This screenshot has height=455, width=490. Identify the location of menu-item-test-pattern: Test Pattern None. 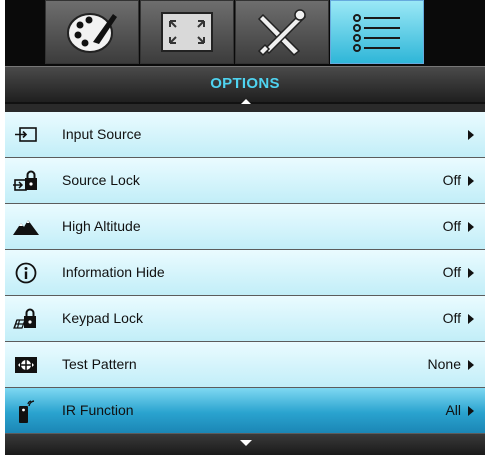
(245, 365).